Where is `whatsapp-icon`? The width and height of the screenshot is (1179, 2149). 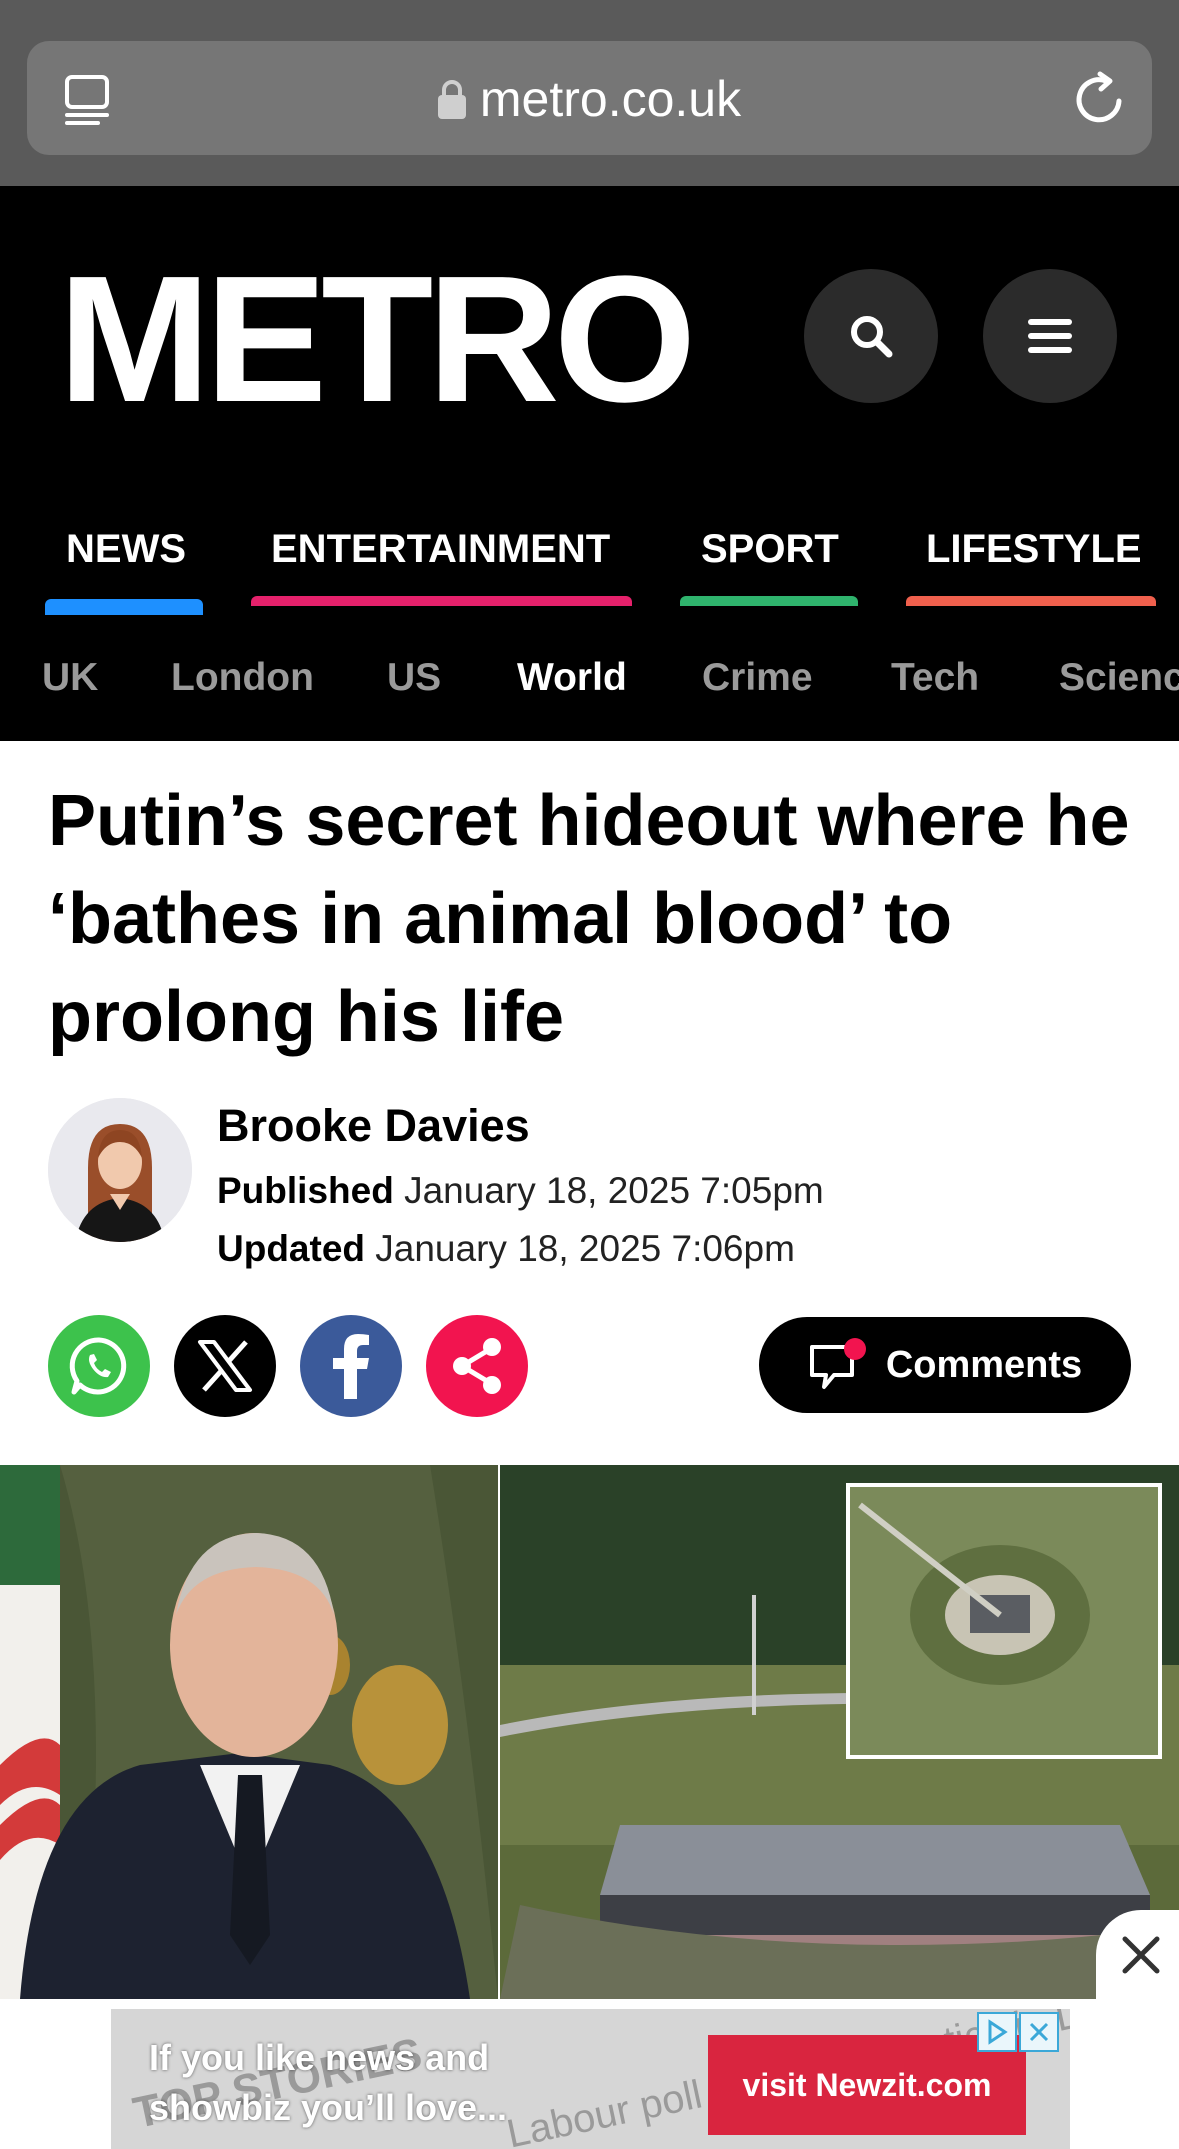 whatsapp-icon is located at coordinates (98, 1366).